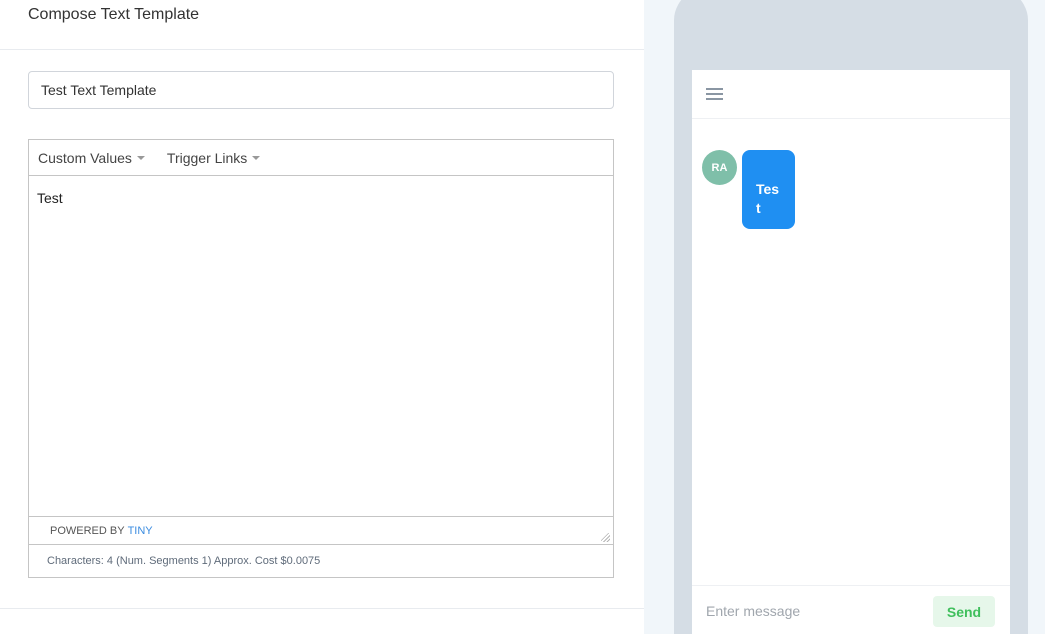 This screenshot has width=1045, height=634. I want to click on message-input, so click(810, 611).